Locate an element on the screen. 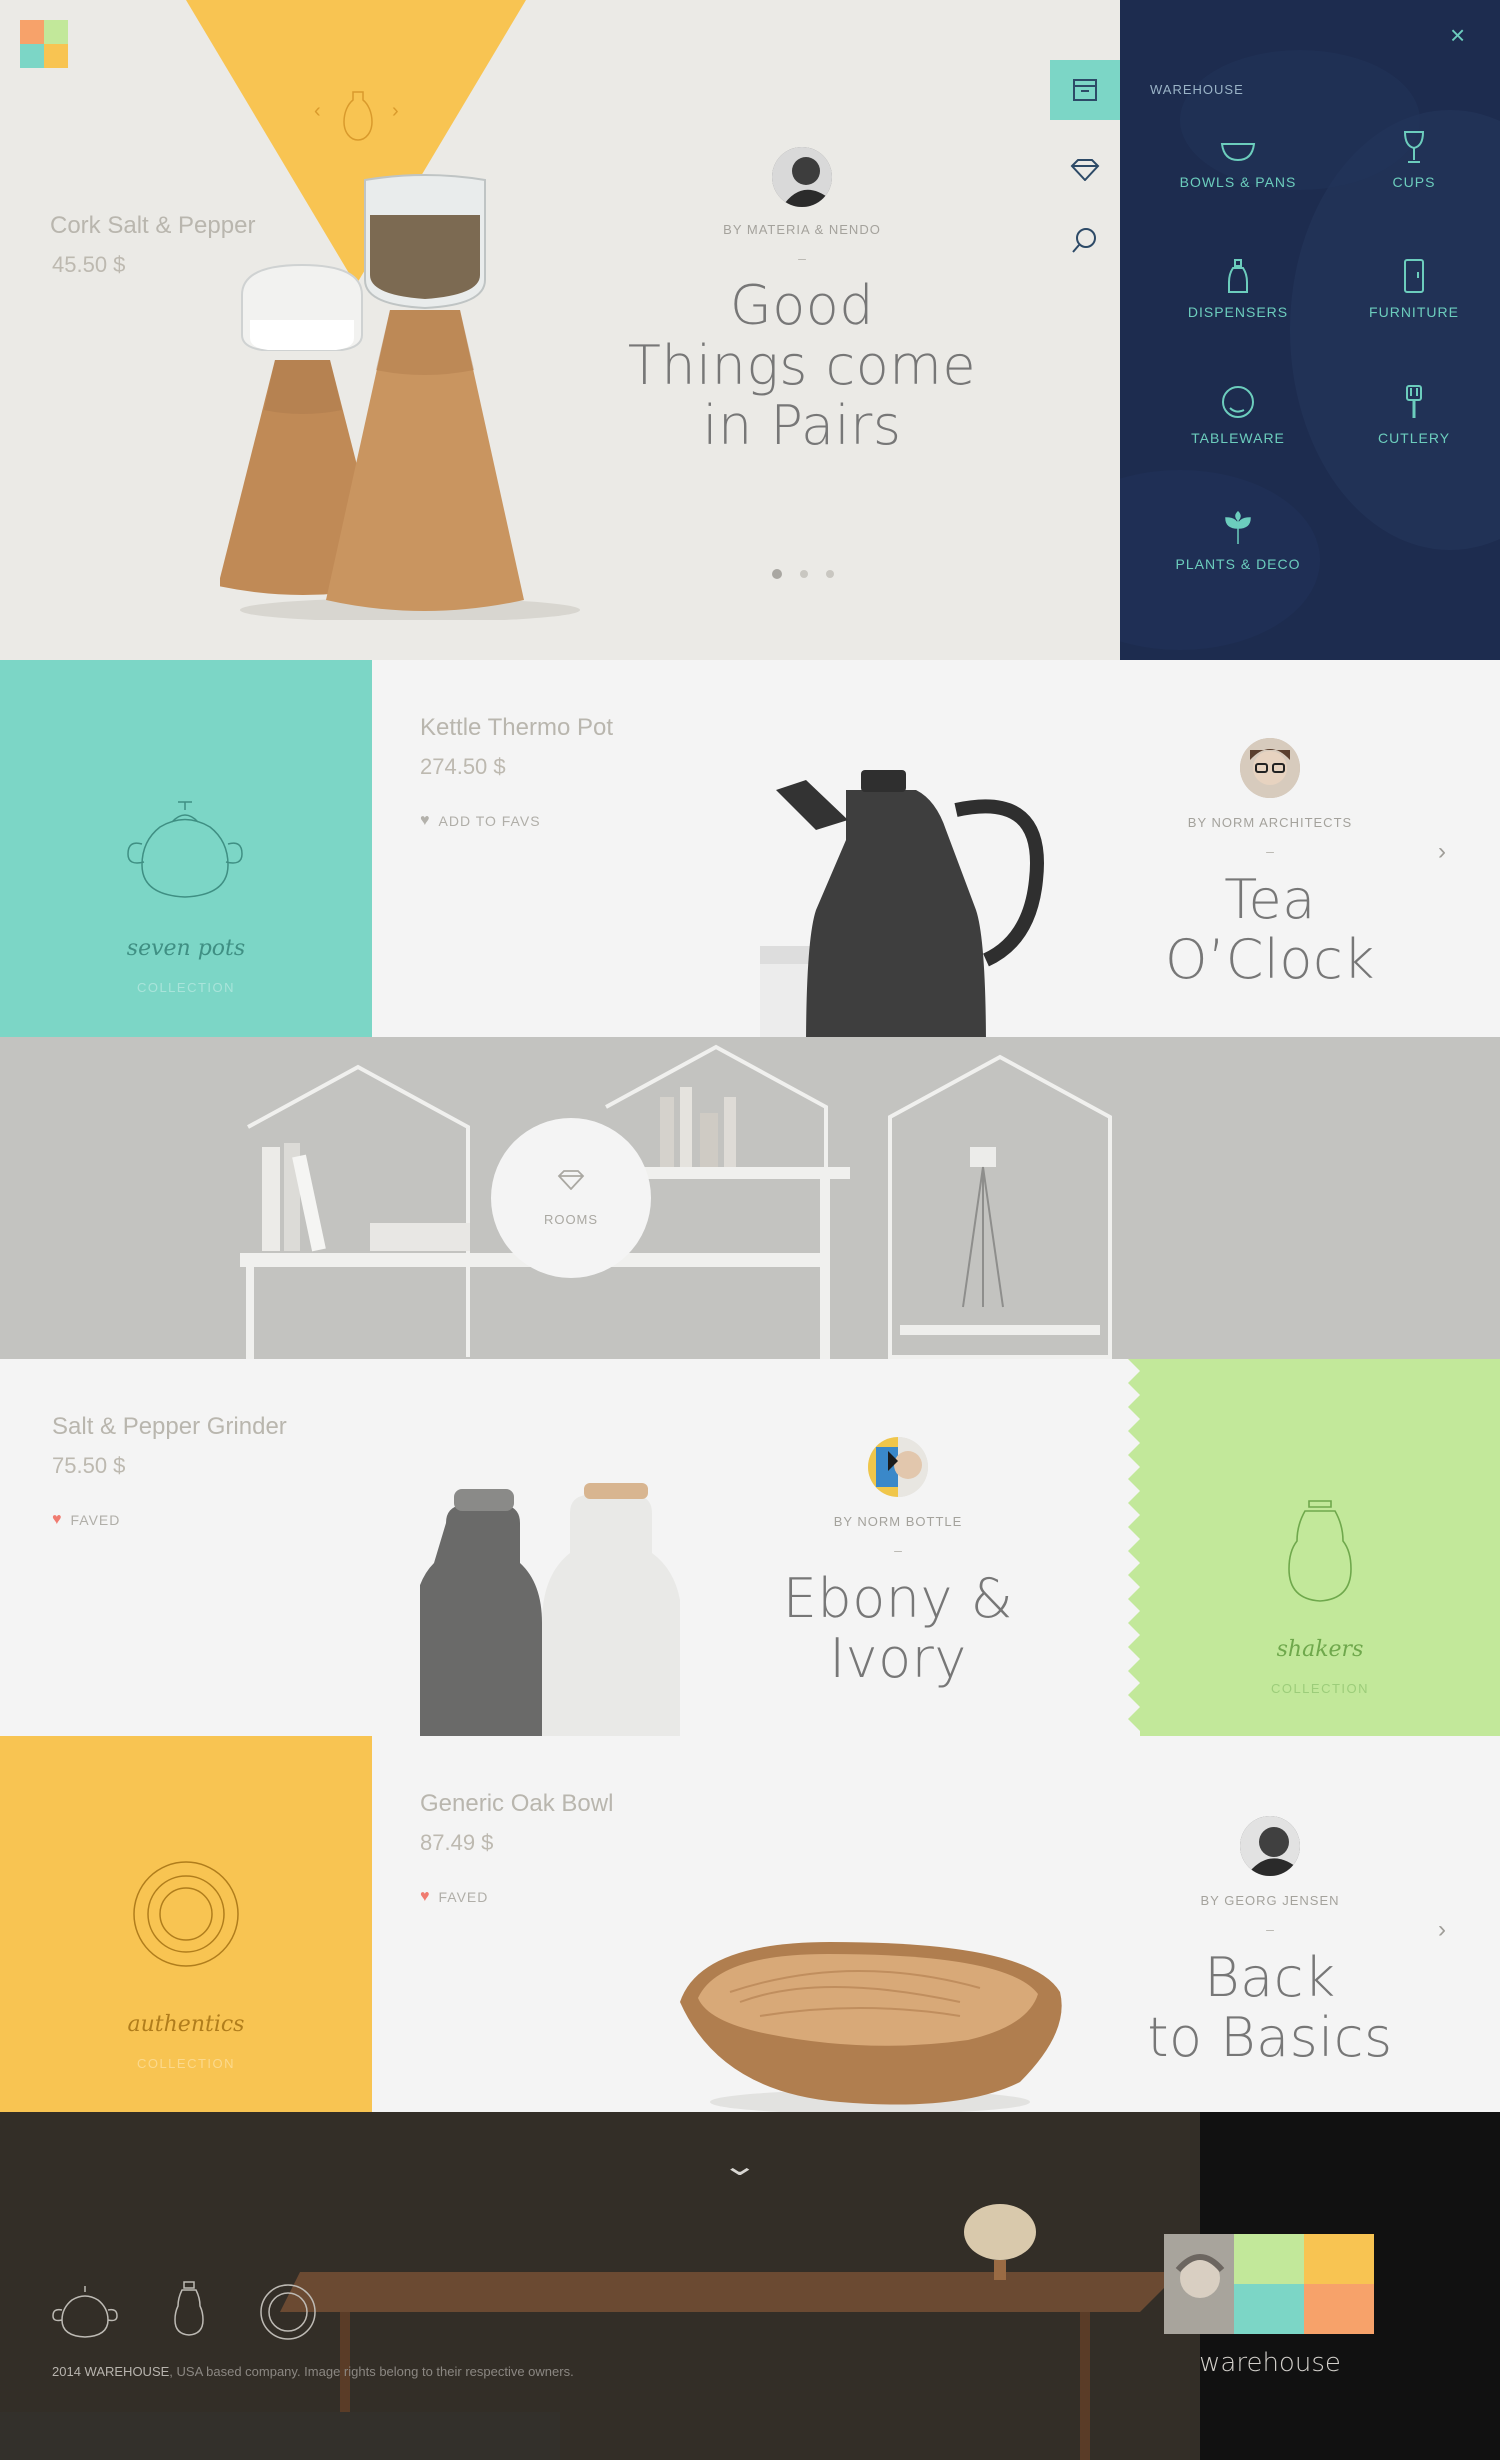  menu-item-furniture: FURNITURE is located at coordinates (1414, 289).